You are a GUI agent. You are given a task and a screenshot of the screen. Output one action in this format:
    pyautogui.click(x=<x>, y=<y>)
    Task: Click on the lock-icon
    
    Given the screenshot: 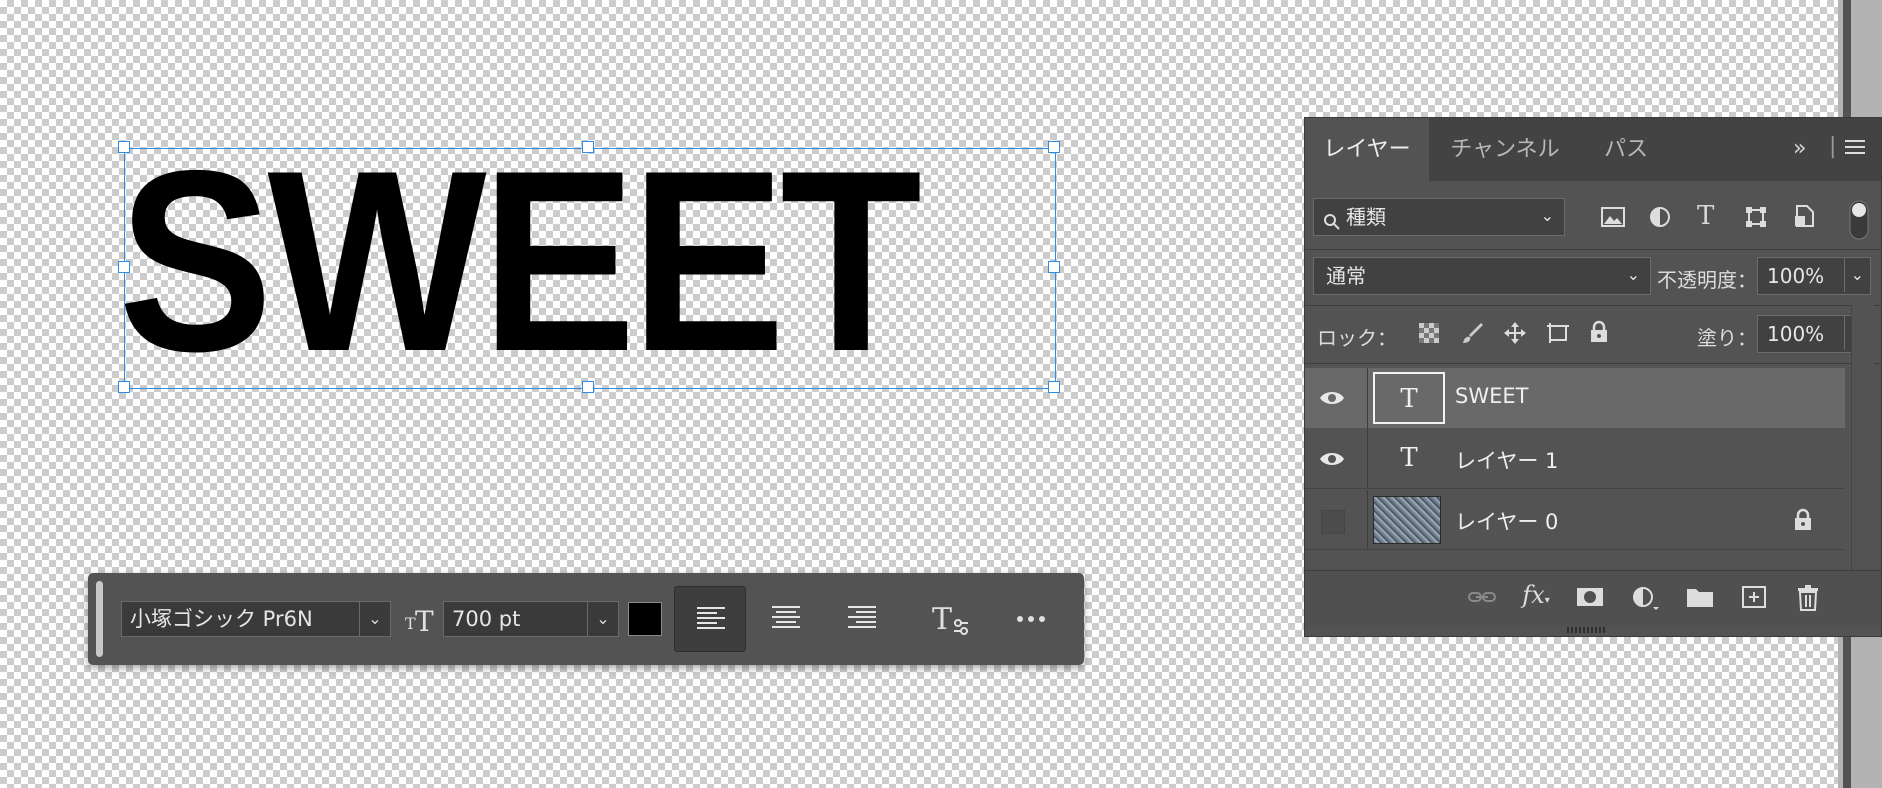 What is the action you would take?
    pyautogui.click(x=1803, y=522)
    